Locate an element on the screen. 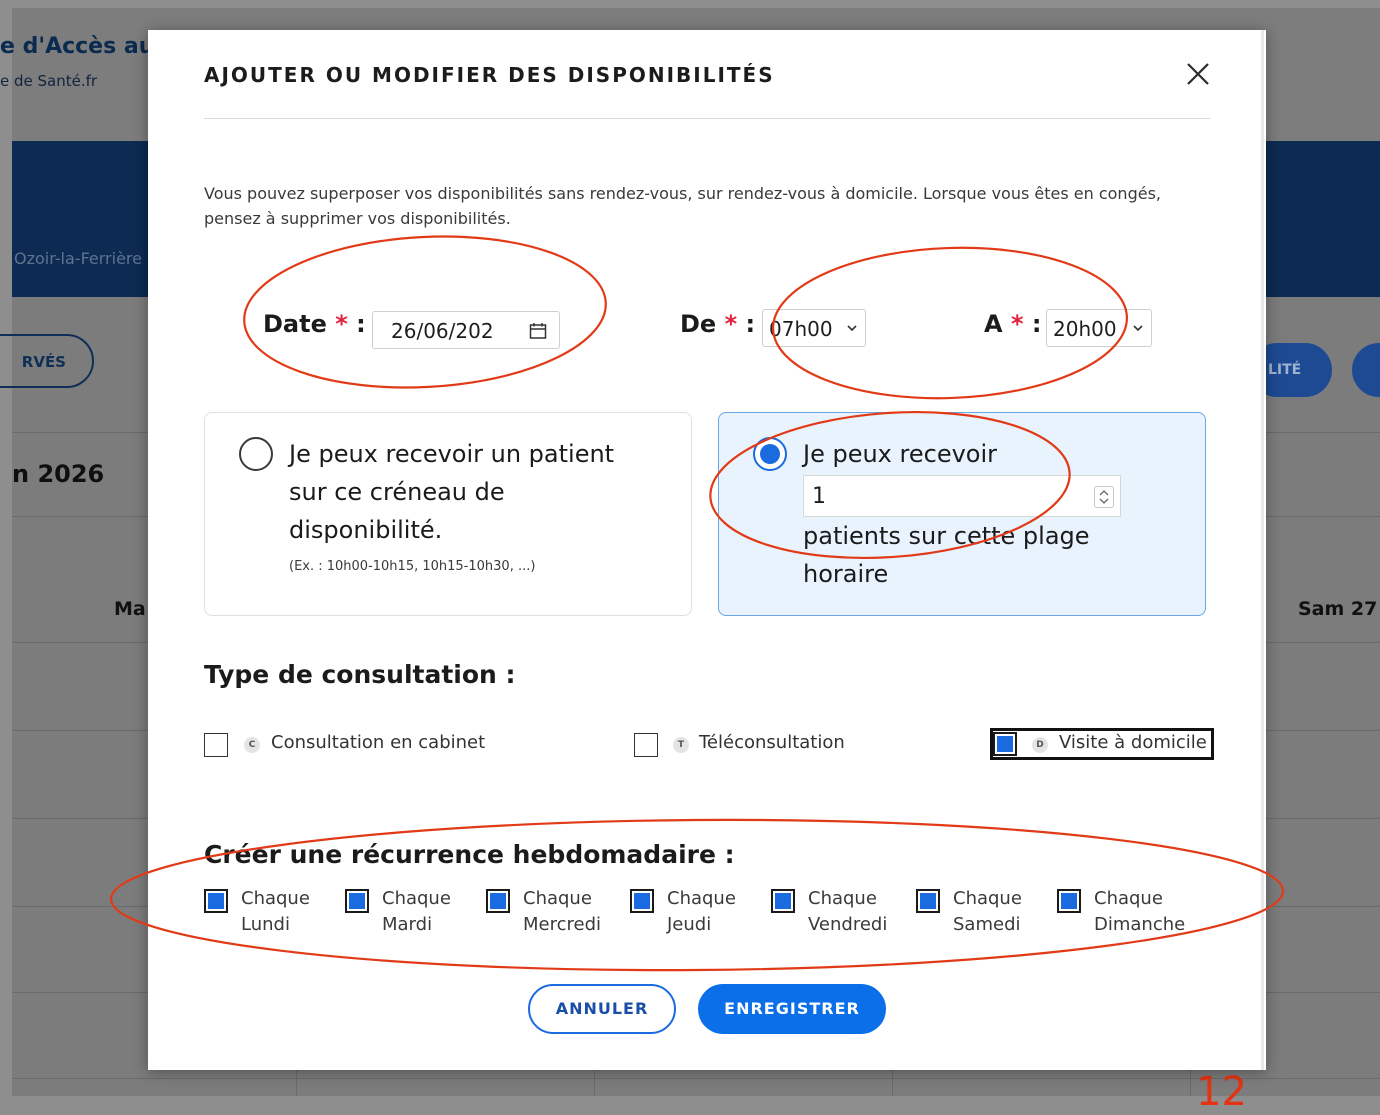 This screenshot has width=1380, height=1115. checkbox-visite-domicile is located at coordinates (1005, 744).